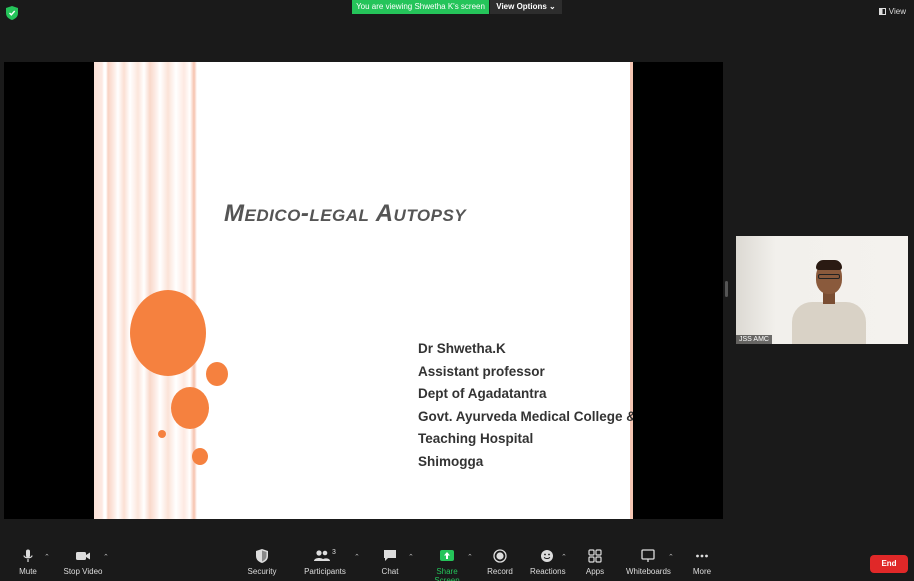 Image resolution: width=914 pixels, height=581 pixels. I want to click on record-button: Record, so click(500, 562).